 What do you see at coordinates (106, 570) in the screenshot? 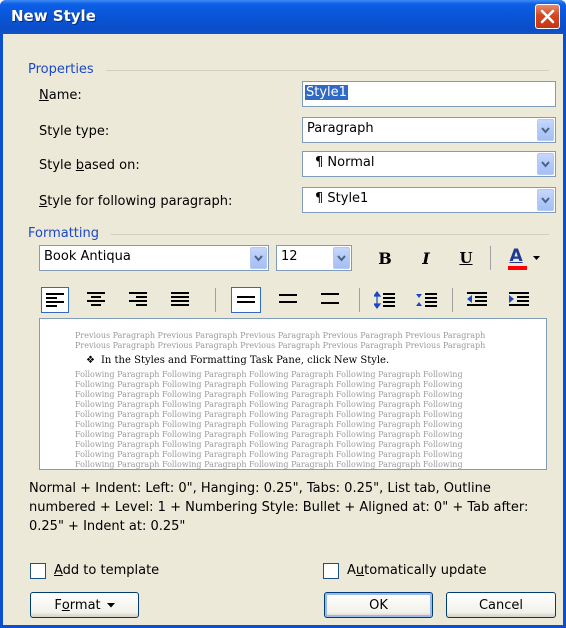
I see `add-to-template-label: Add to template` at bounding box center [106, 570].